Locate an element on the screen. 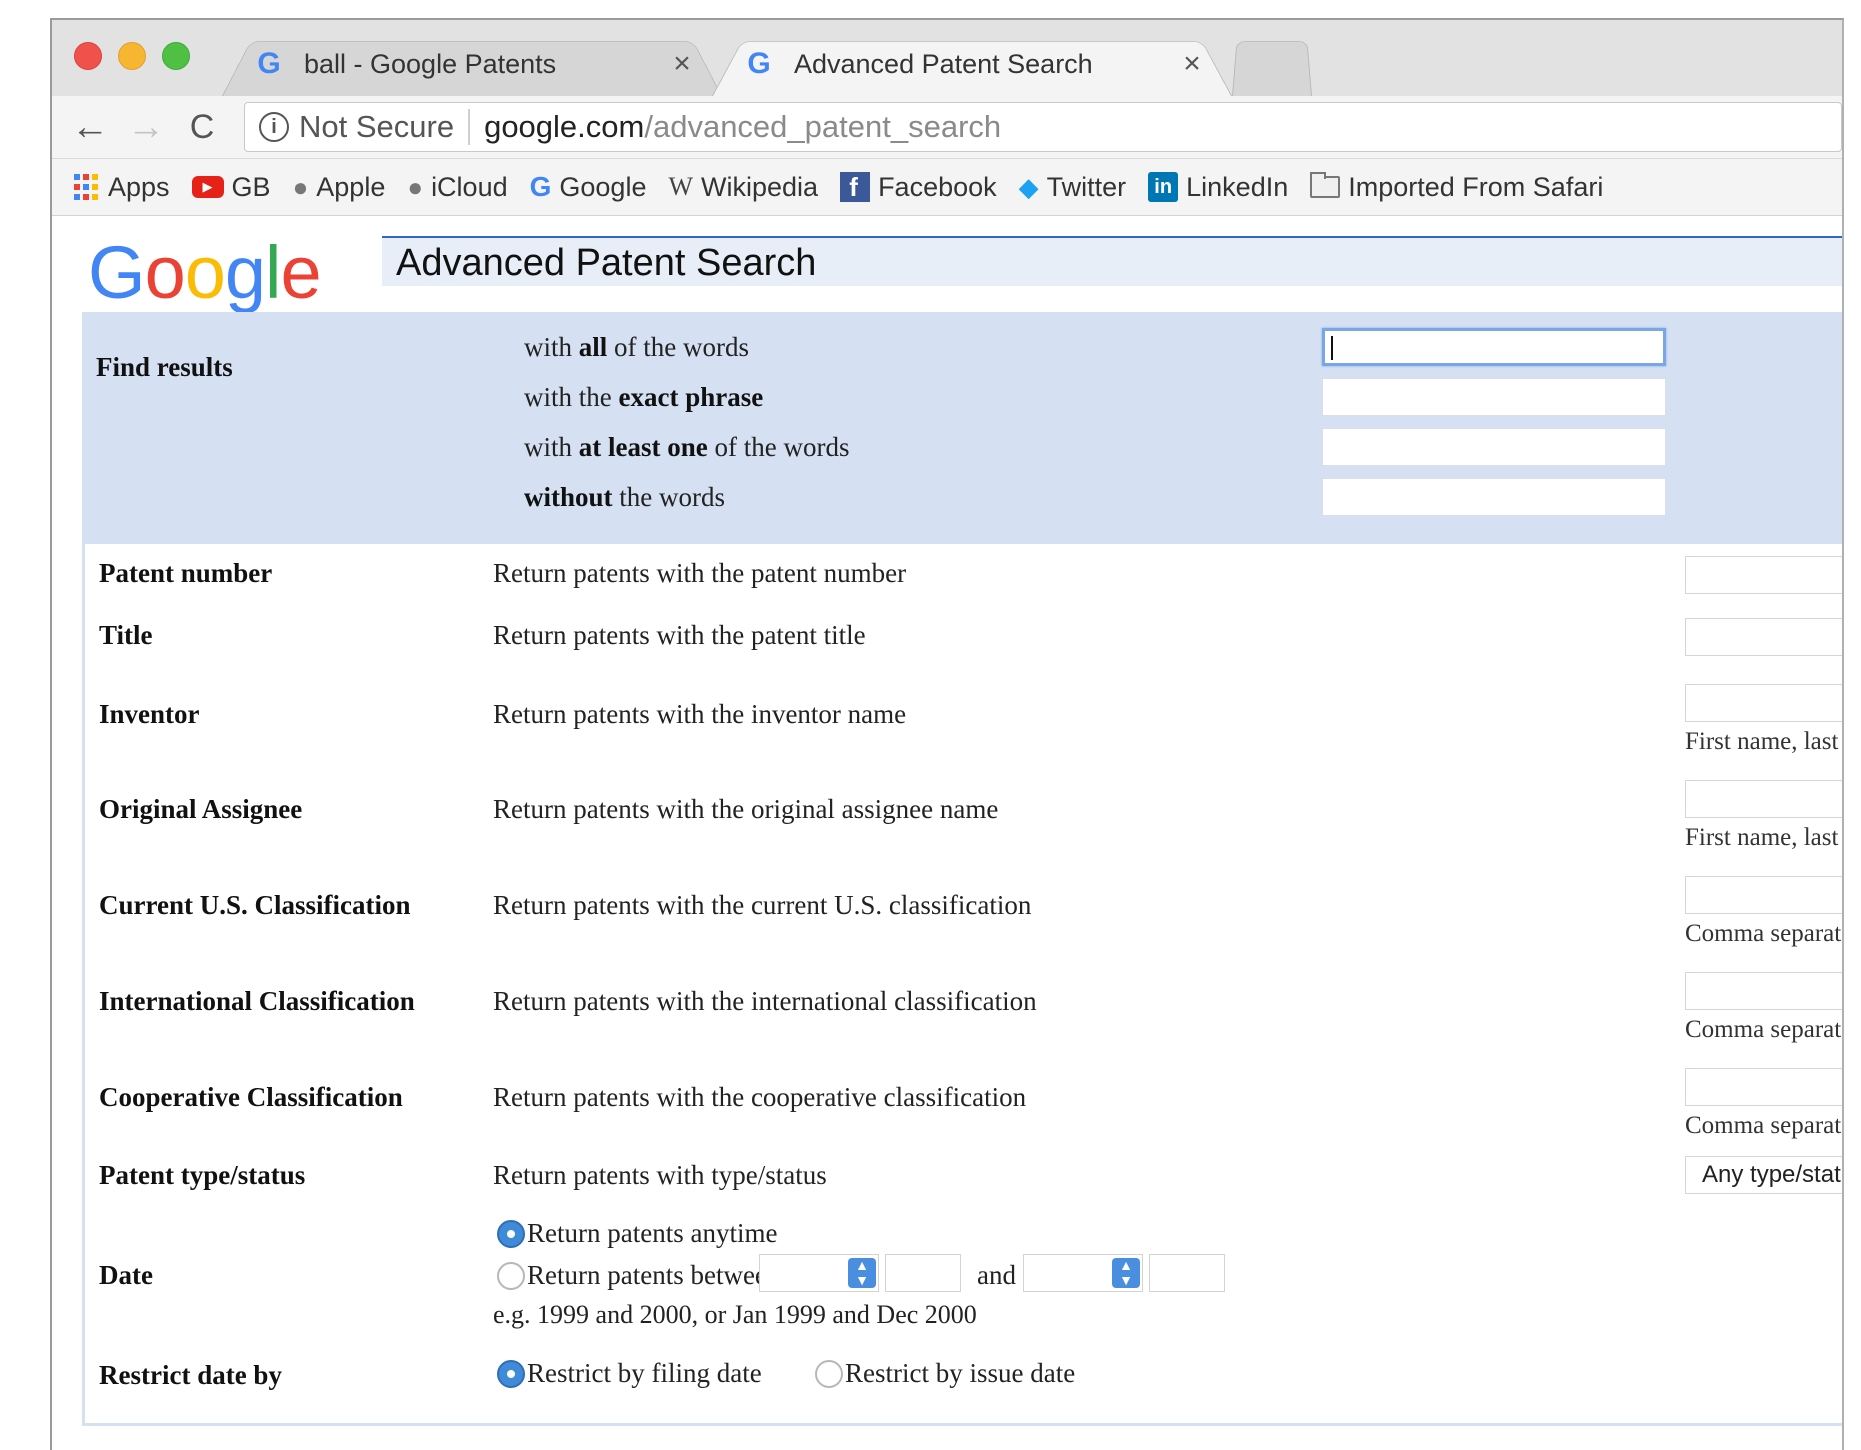 This screenshot has width=1861, height=1450. bookmark-apps: Apps is located at coordinates (121, 187).